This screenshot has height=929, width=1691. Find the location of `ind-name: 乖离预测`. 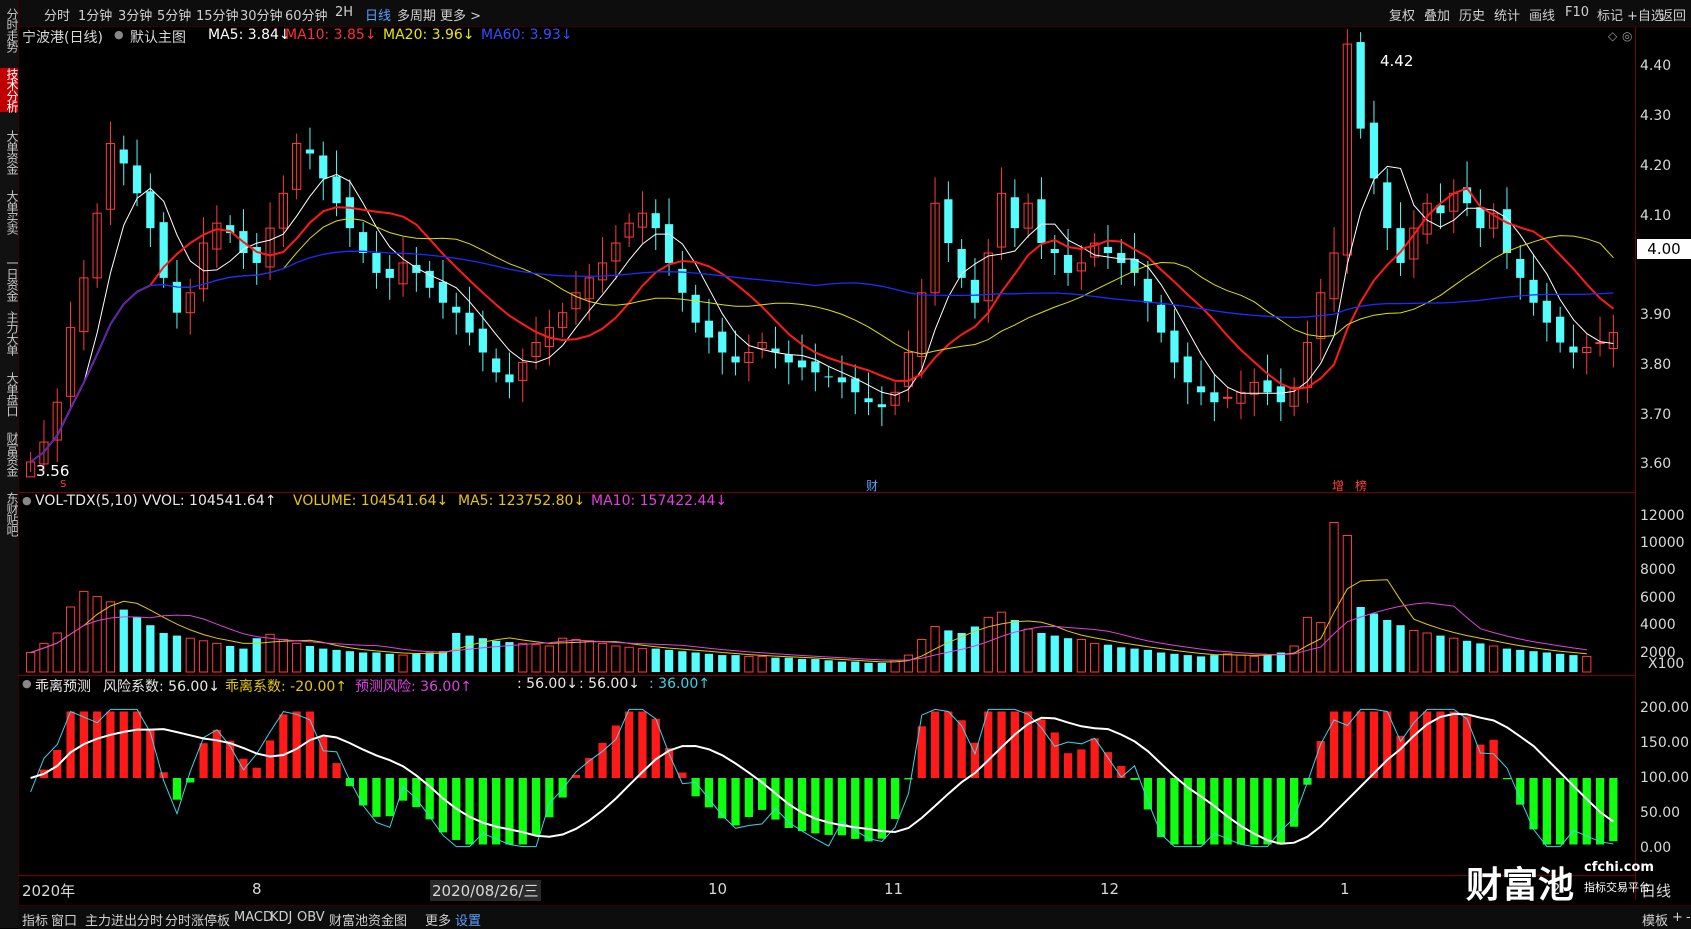

ind-name: 乖离预测 is located at coordinates (63, 686).